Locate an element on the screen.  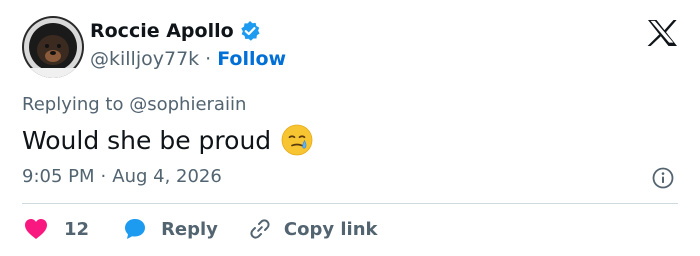
x-logo-icon is located at coordinates (662, 33).